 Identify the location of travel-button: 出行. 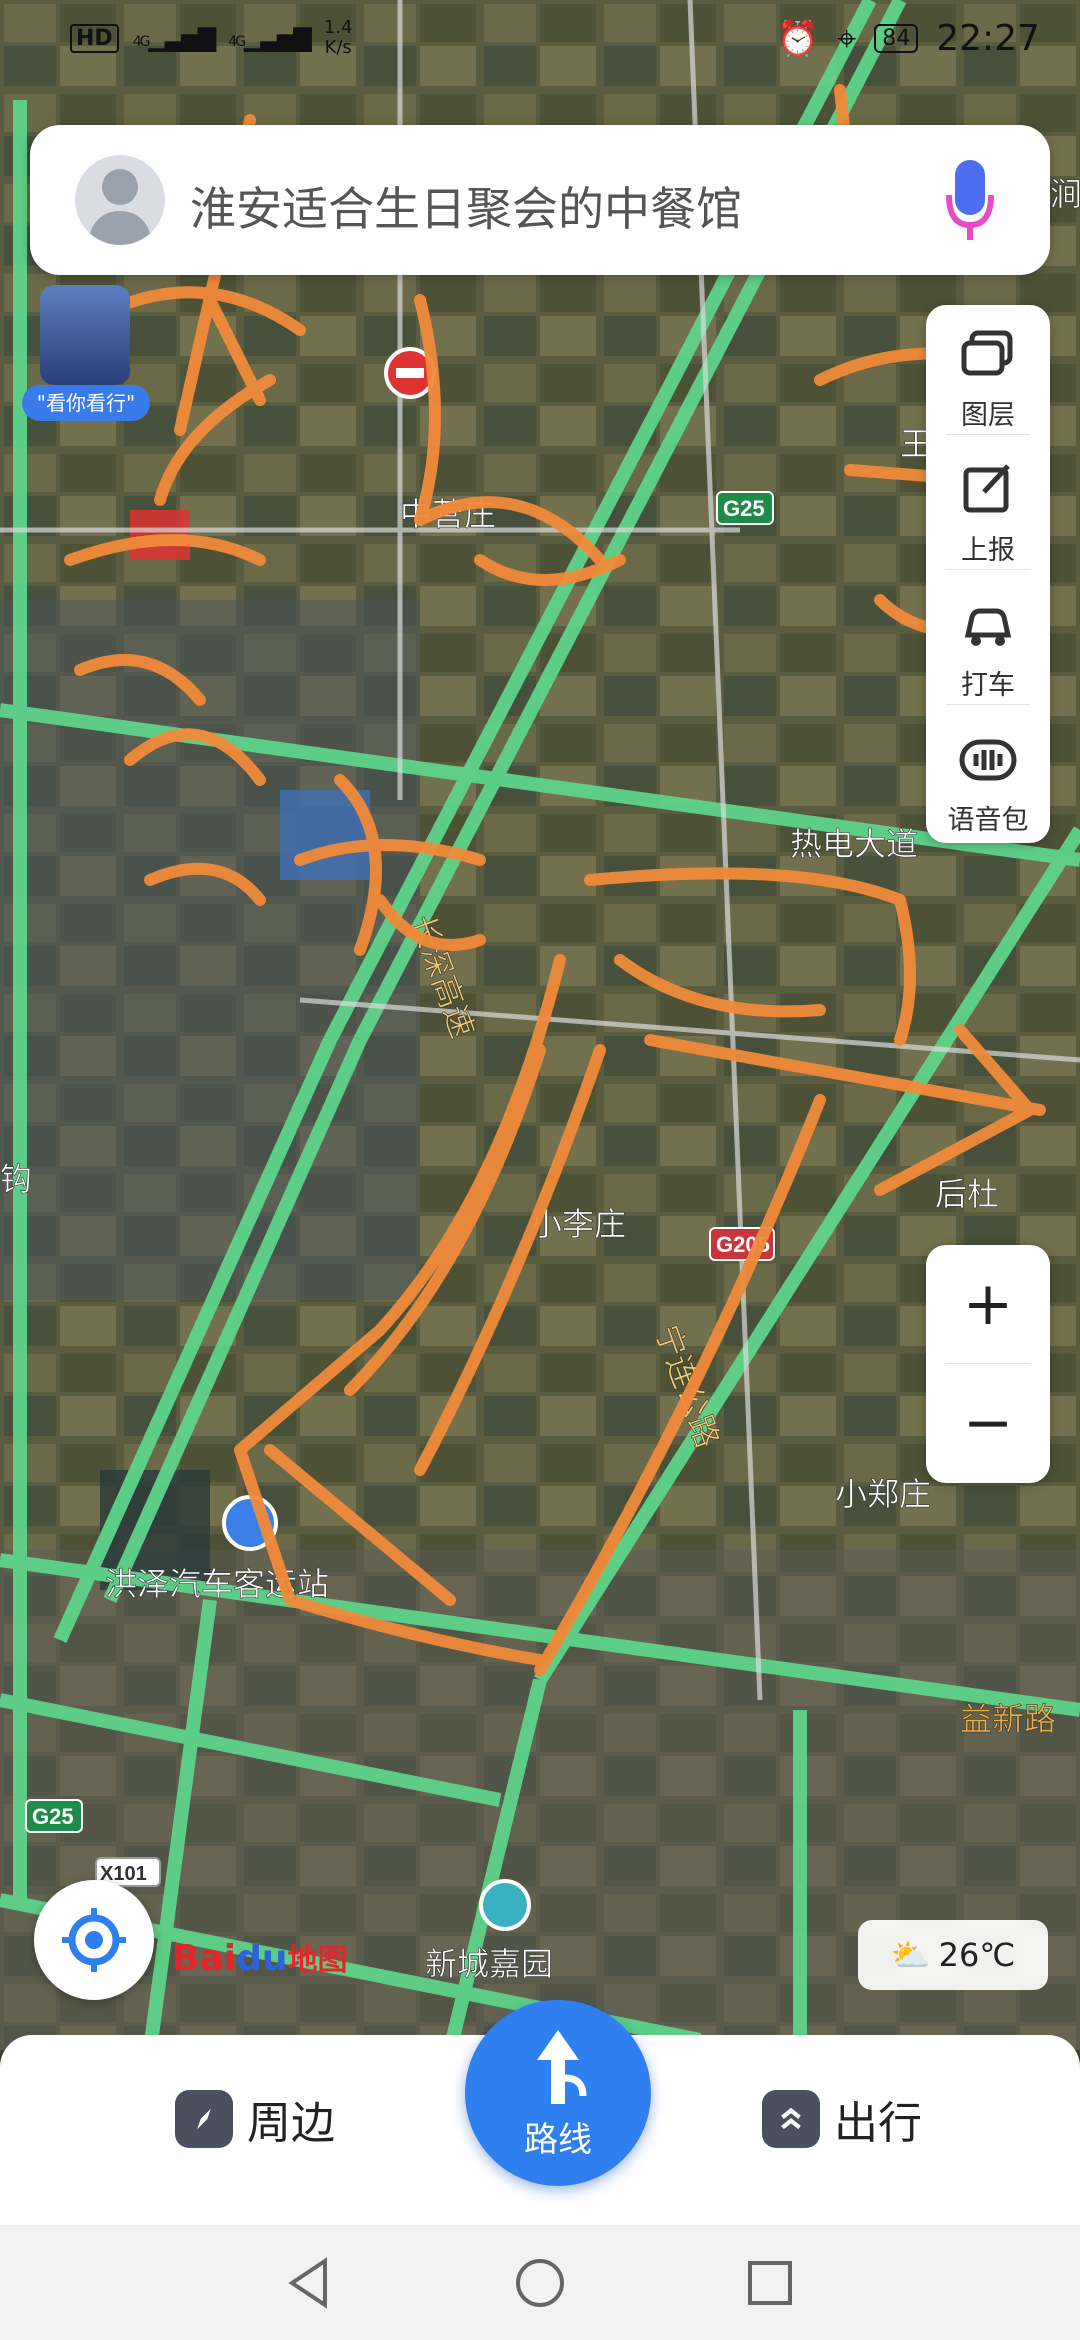
(842, 2119).